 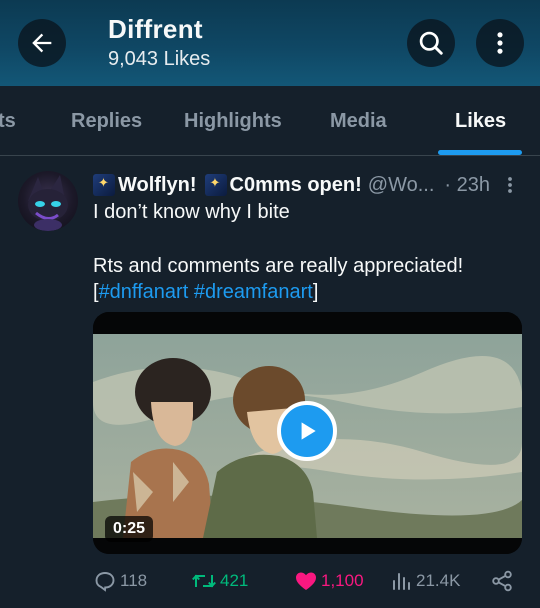 I want to click on heart-icon, so click(x=306, y=581).